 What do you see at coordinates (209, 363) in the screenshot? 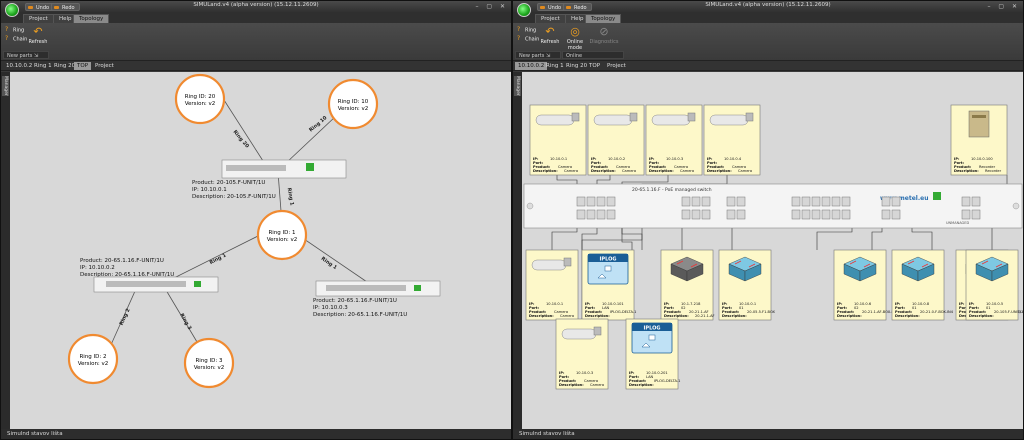
I see `ring-node-3: Ring ID: 3 Version: v2` at bounding box center [209, 363].